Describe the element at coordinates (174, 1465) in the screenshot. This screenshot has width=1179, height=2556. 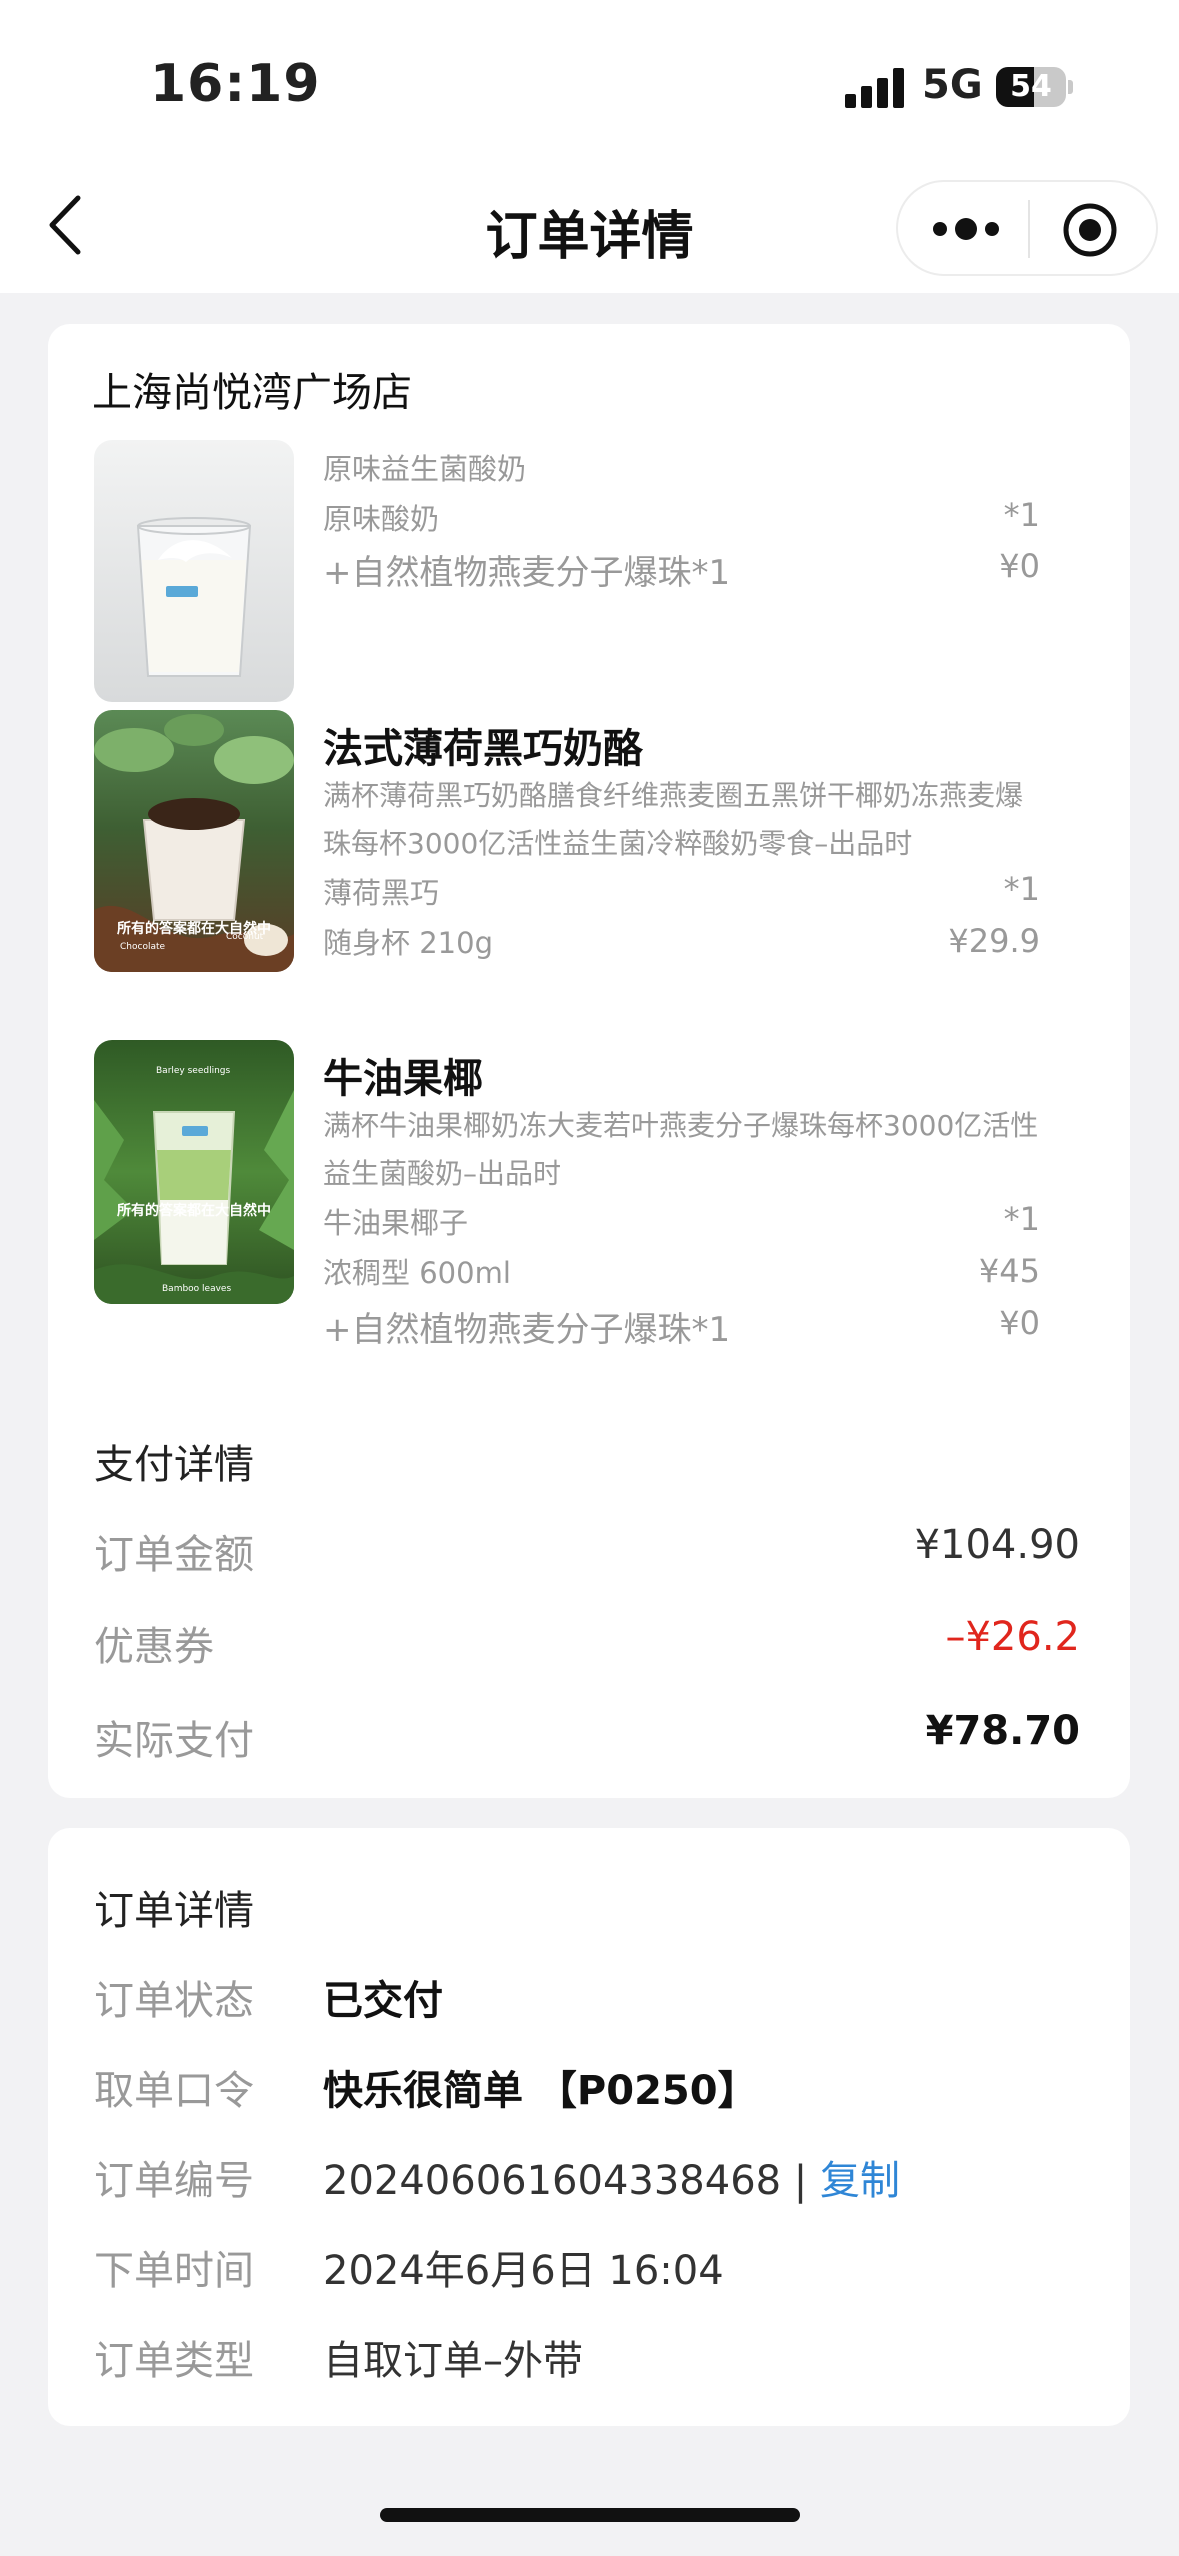
I see `payment-section-title: 支付详情` at that location.